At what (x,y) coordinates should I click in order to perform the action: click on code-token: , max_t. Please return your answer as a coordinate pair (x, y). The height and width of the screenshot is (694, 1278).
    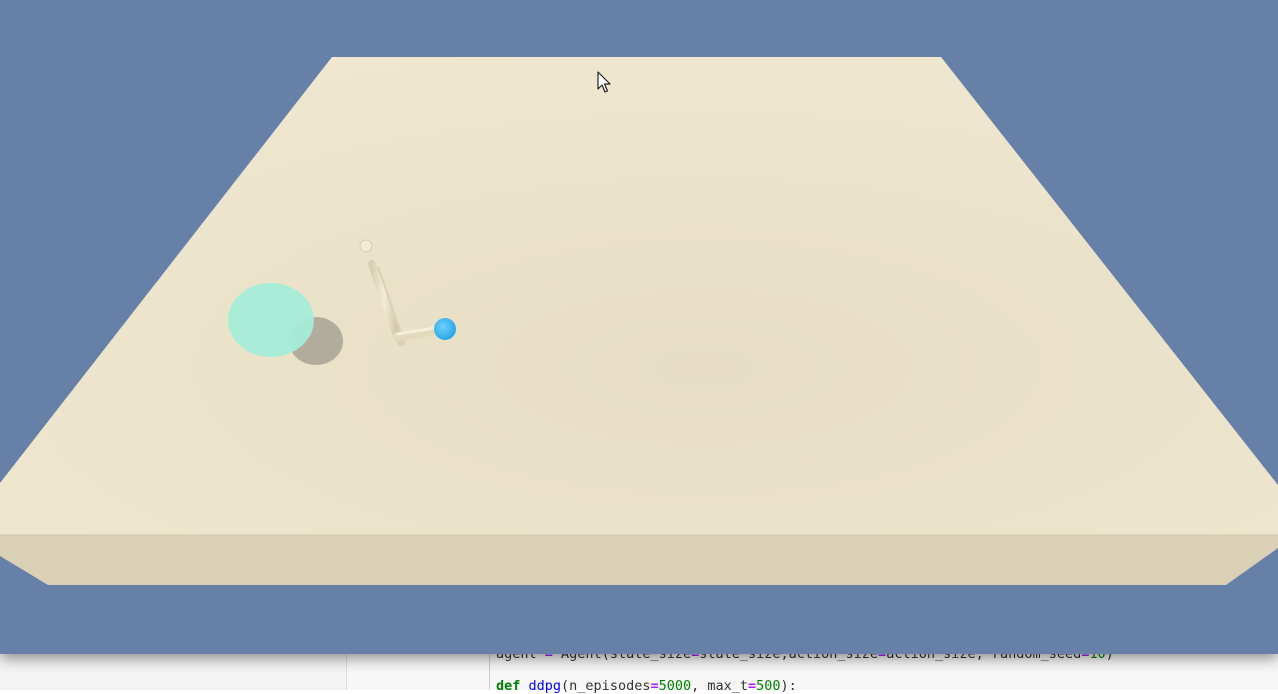
    Looking at the image, I should click on (720, 686).